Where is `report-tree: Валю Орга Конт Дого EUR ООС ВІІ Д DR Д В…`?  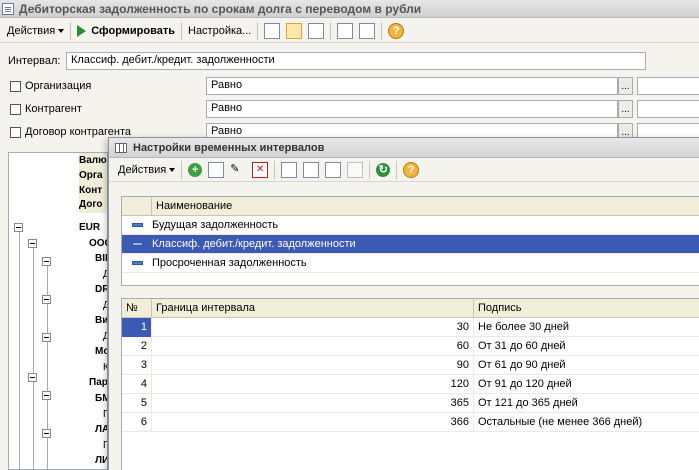 report-tree: Валю Орга Конт Дого EUR ООС ВІІ Д DR Д В… is located at coordinates (58, 311).